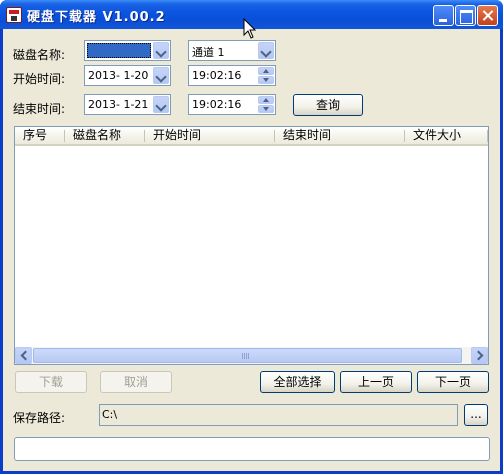 Image resolution: width=503 pixels, height=474 pixels. Describe the element at coordinates (51, 382) in the screenshot. I see `download-button: 下载` at that location.